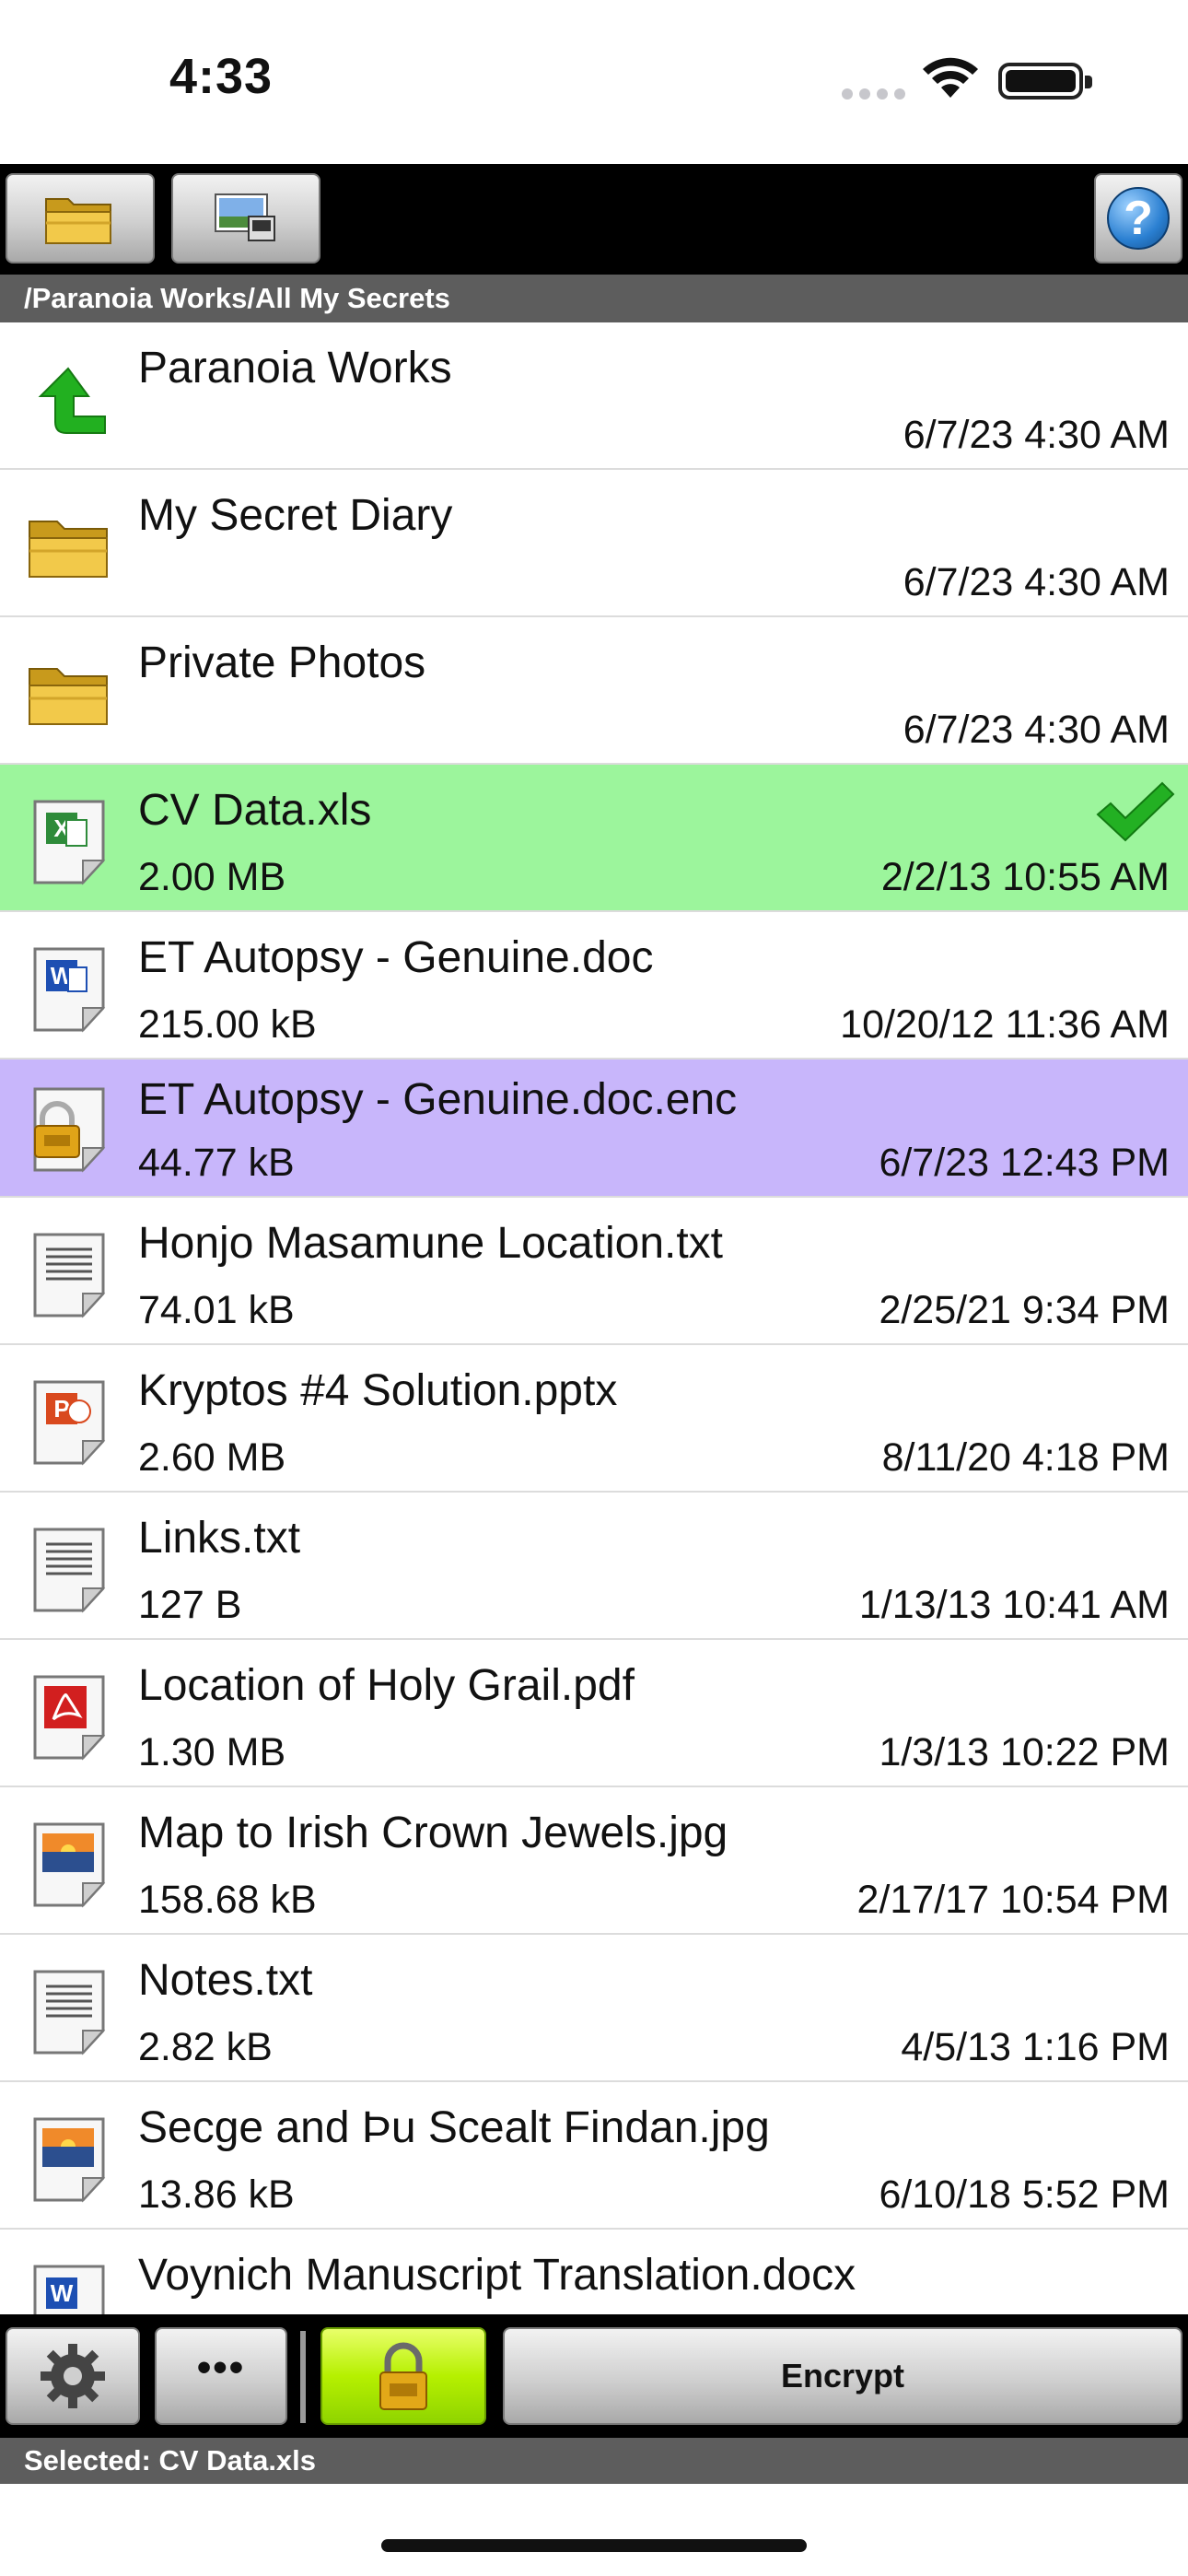 The height and width of the screenshot is (2576, 1188). Describe the element at coordinates (873, 94) in the screenshot. I see `cellular-signal-icon` at that location.